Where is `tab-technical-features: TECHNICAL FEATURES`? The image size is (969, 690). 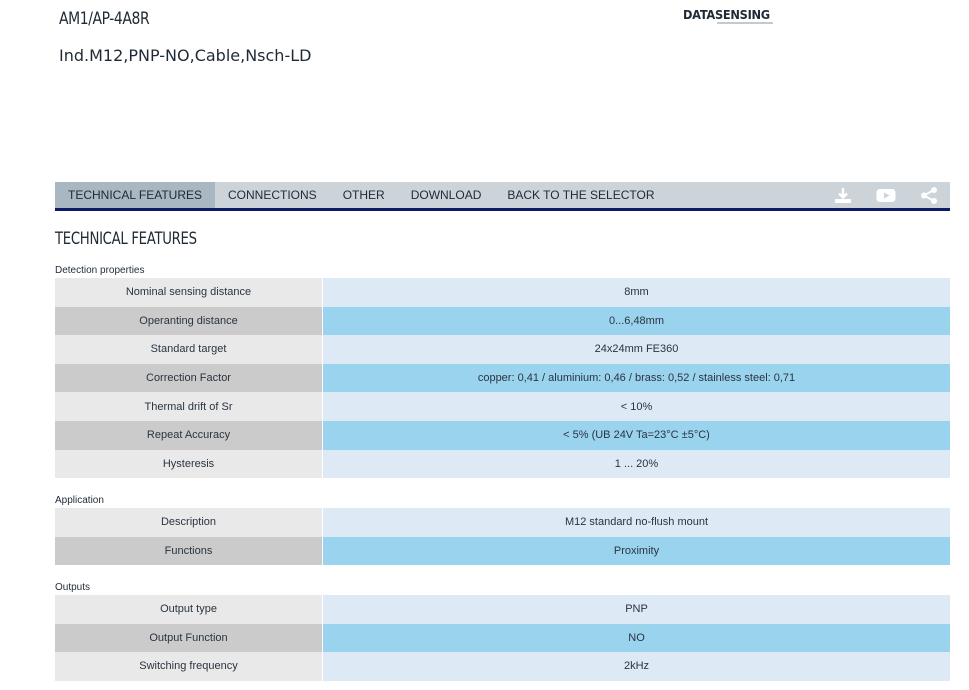 tab-technical-features: TECHNICAL FEATURES is located at coordinates (135, 195).